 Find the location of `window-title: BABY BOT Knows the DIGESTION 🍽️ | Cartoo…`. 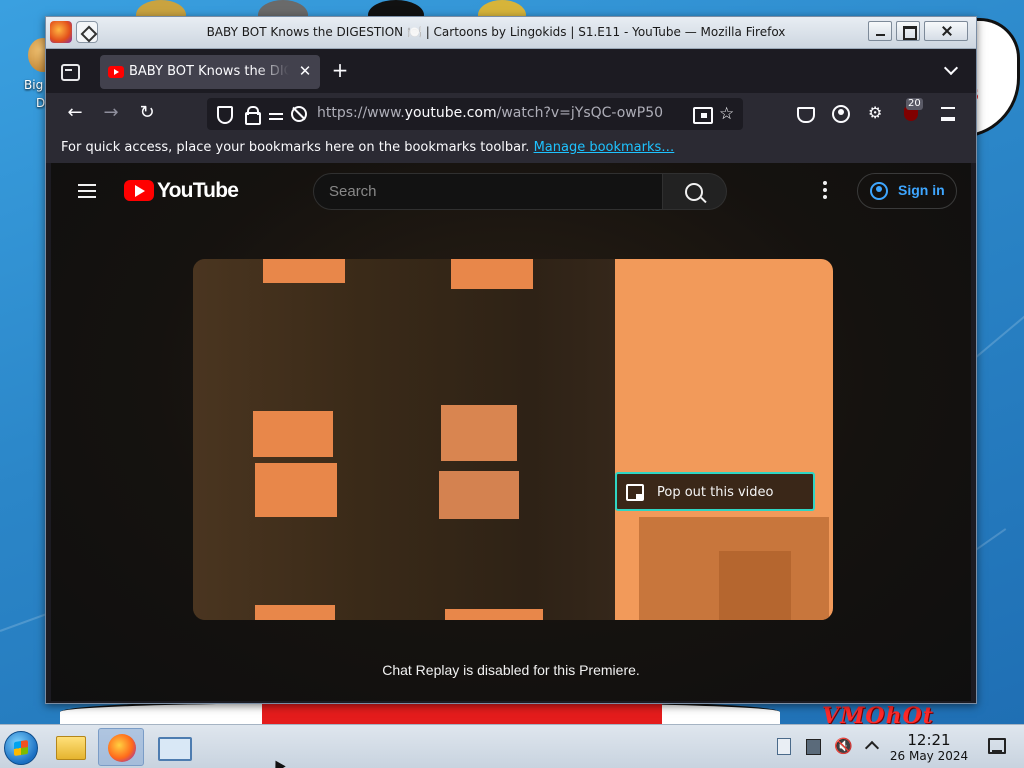

window-title: BABY BOT Knows the DIGESTION 🍽️ | Cartoo… is located at coordinates (496, 32).